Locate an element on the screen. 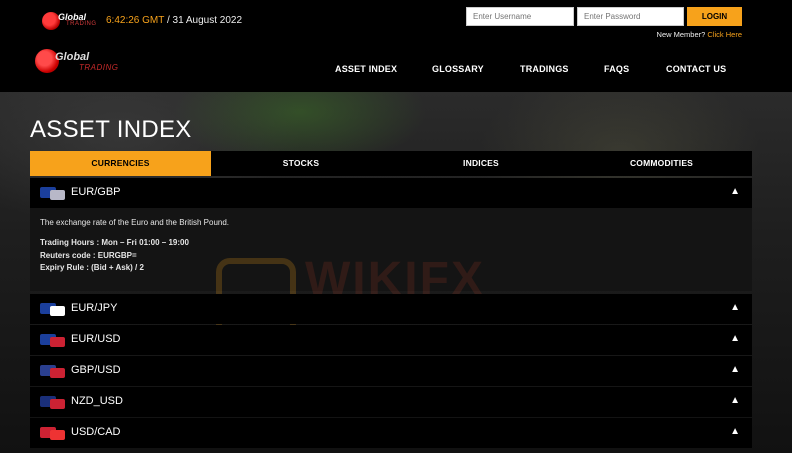 The height and width of the screenshot is (453, 792). site-logo: Global TRADING is located at coordinates (80, 62).